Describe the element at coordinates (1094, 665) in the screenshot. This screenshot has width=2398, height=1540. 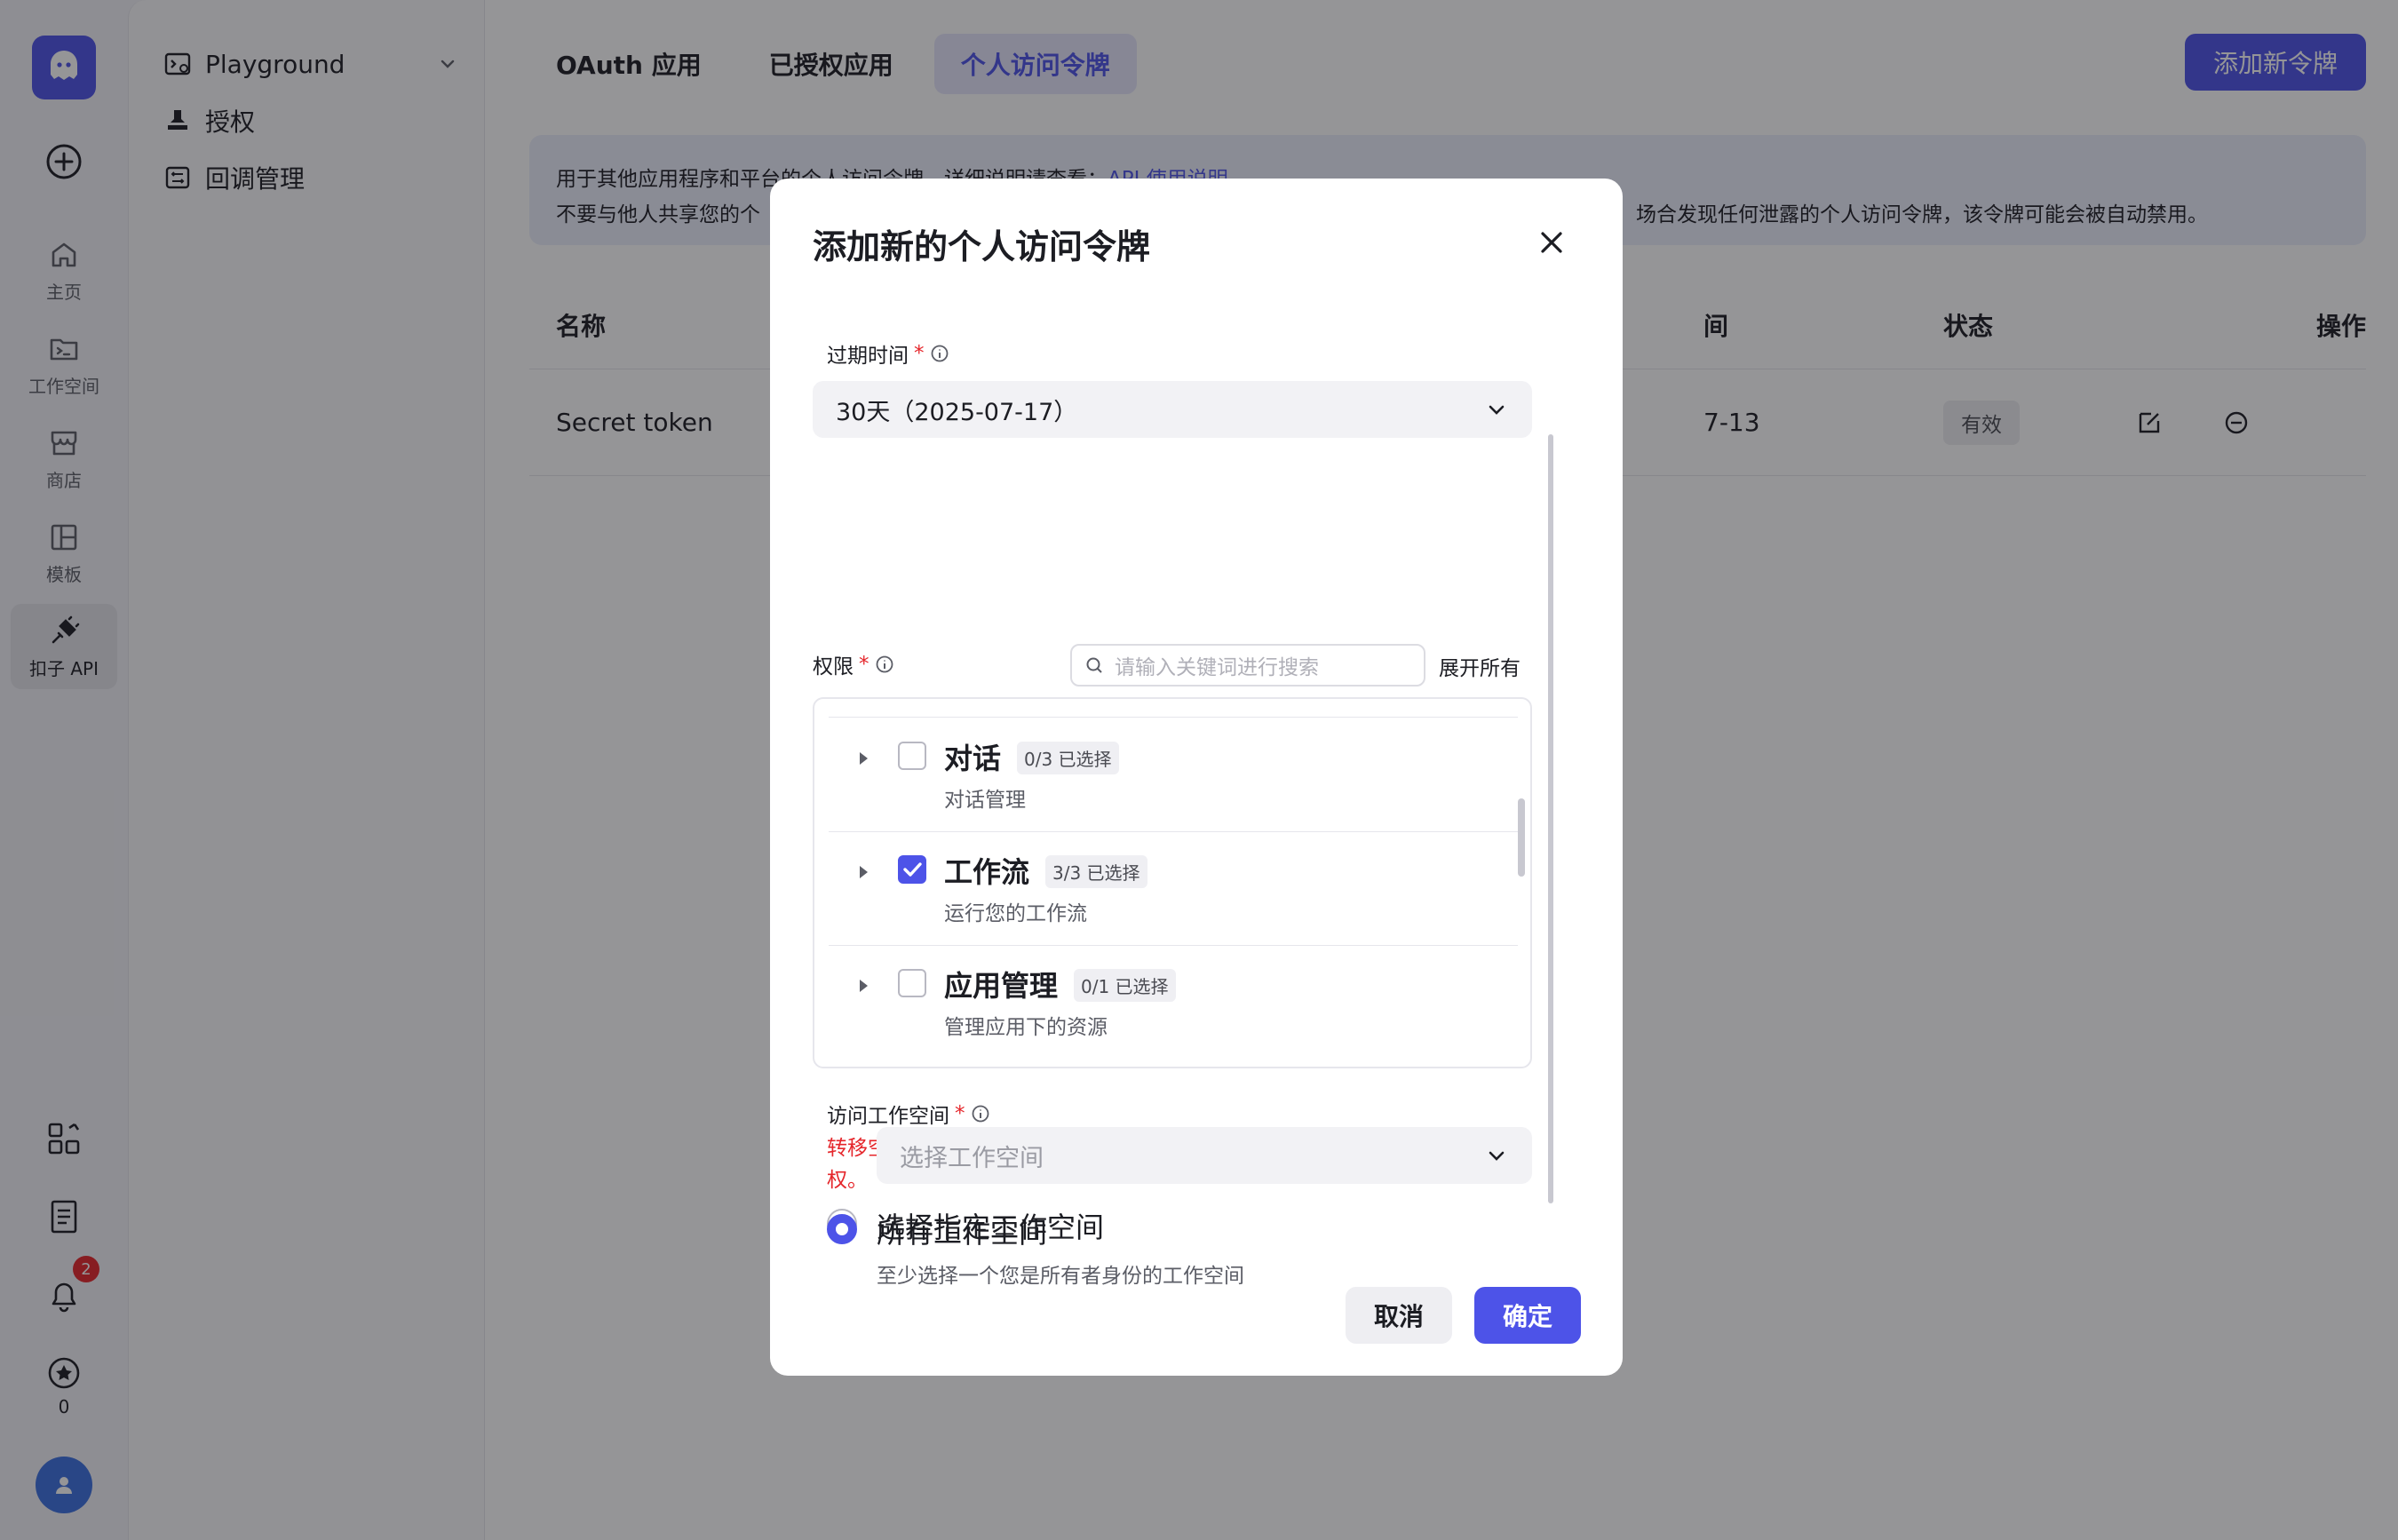
I see `search-icon` at that location.